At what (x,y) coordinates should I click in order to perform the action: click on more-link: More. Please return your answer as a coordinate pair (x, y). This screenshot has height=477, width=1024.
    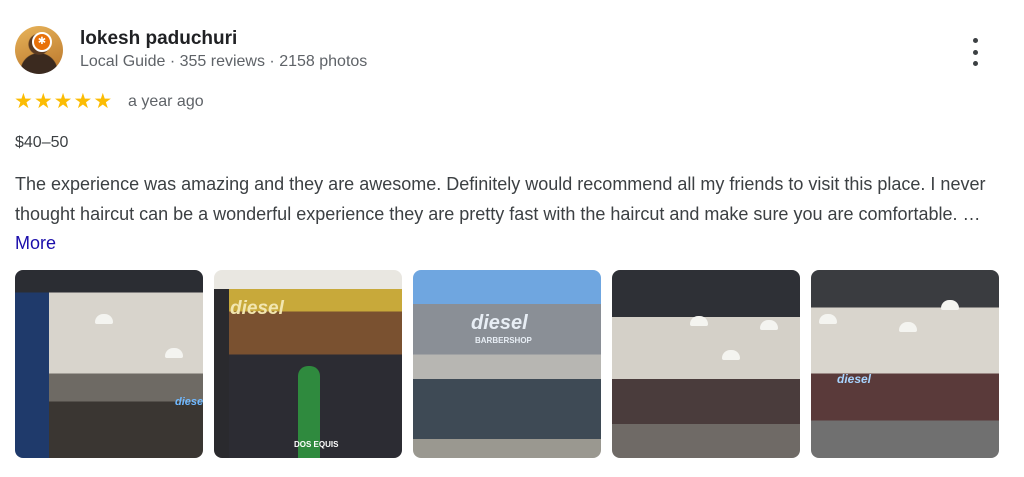
    Looking at the image, I should click on (35, 243).